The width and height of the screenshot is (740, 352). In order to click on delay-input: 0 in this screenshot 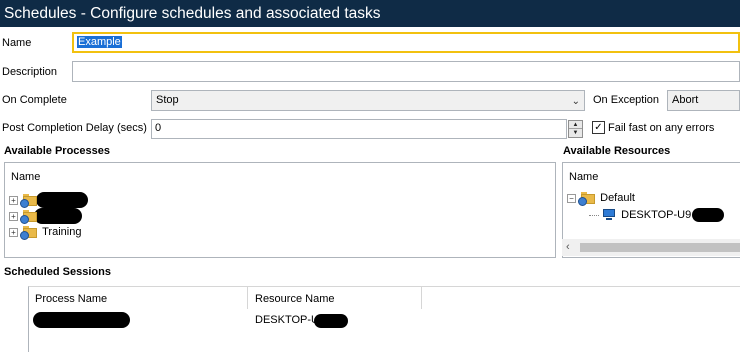, I will do `click(359, 129)`.